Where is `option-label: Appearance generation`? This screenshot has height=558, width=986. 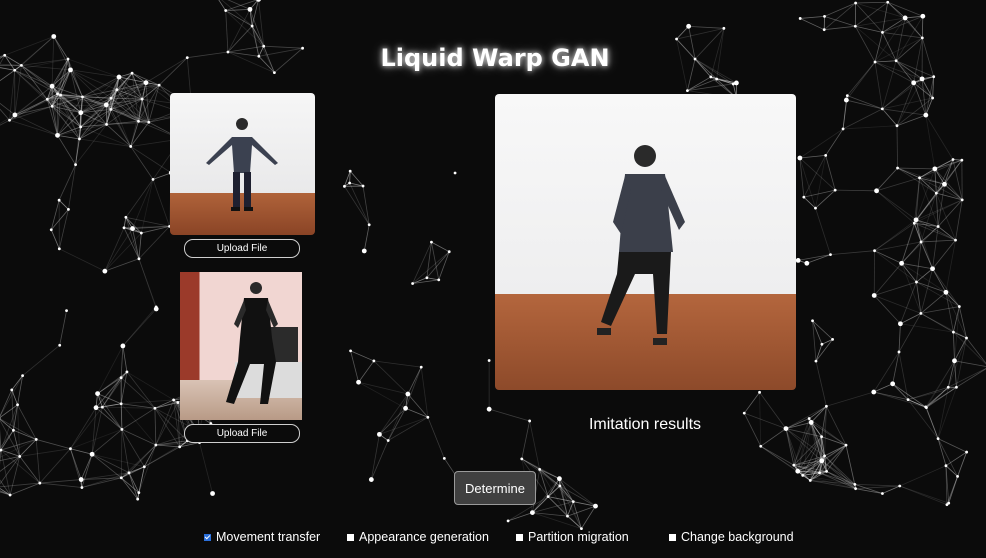
option-label: Appearance generation is located at coordinates (424, 537).